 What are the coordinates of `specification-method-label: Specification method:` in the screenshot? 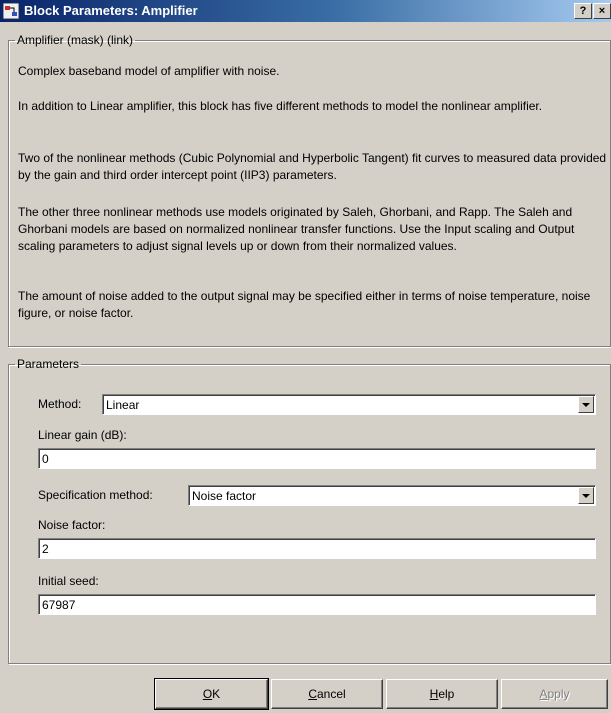 It's located at (95, 495).